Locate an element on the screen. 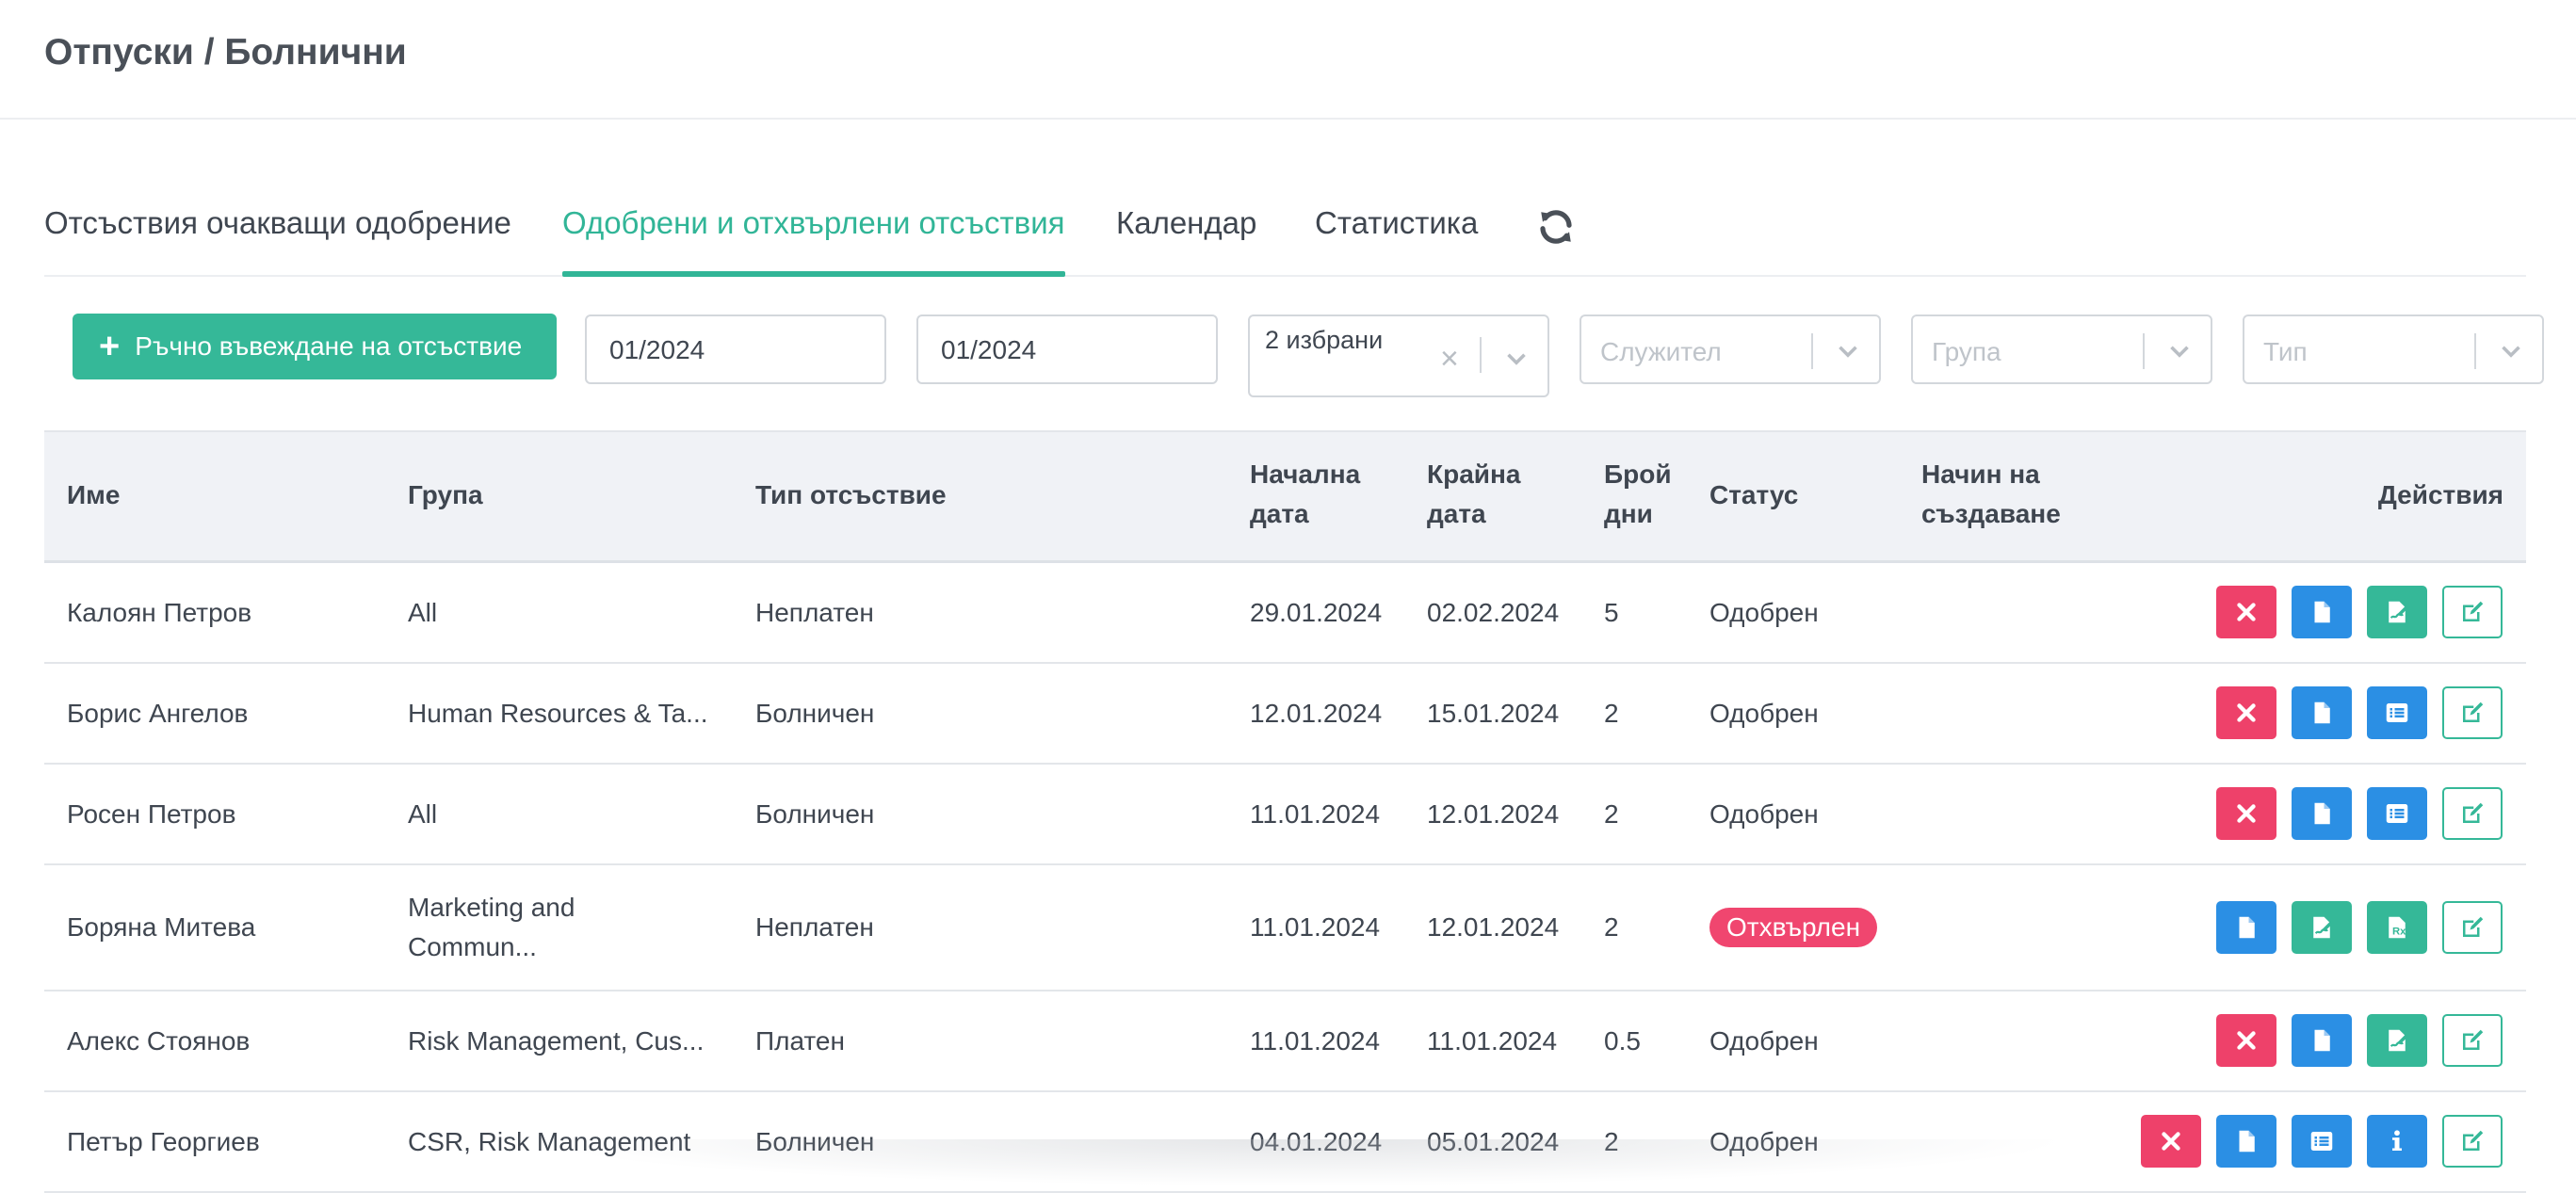  svg-text: Rx is located at coordinates (2399, 932).